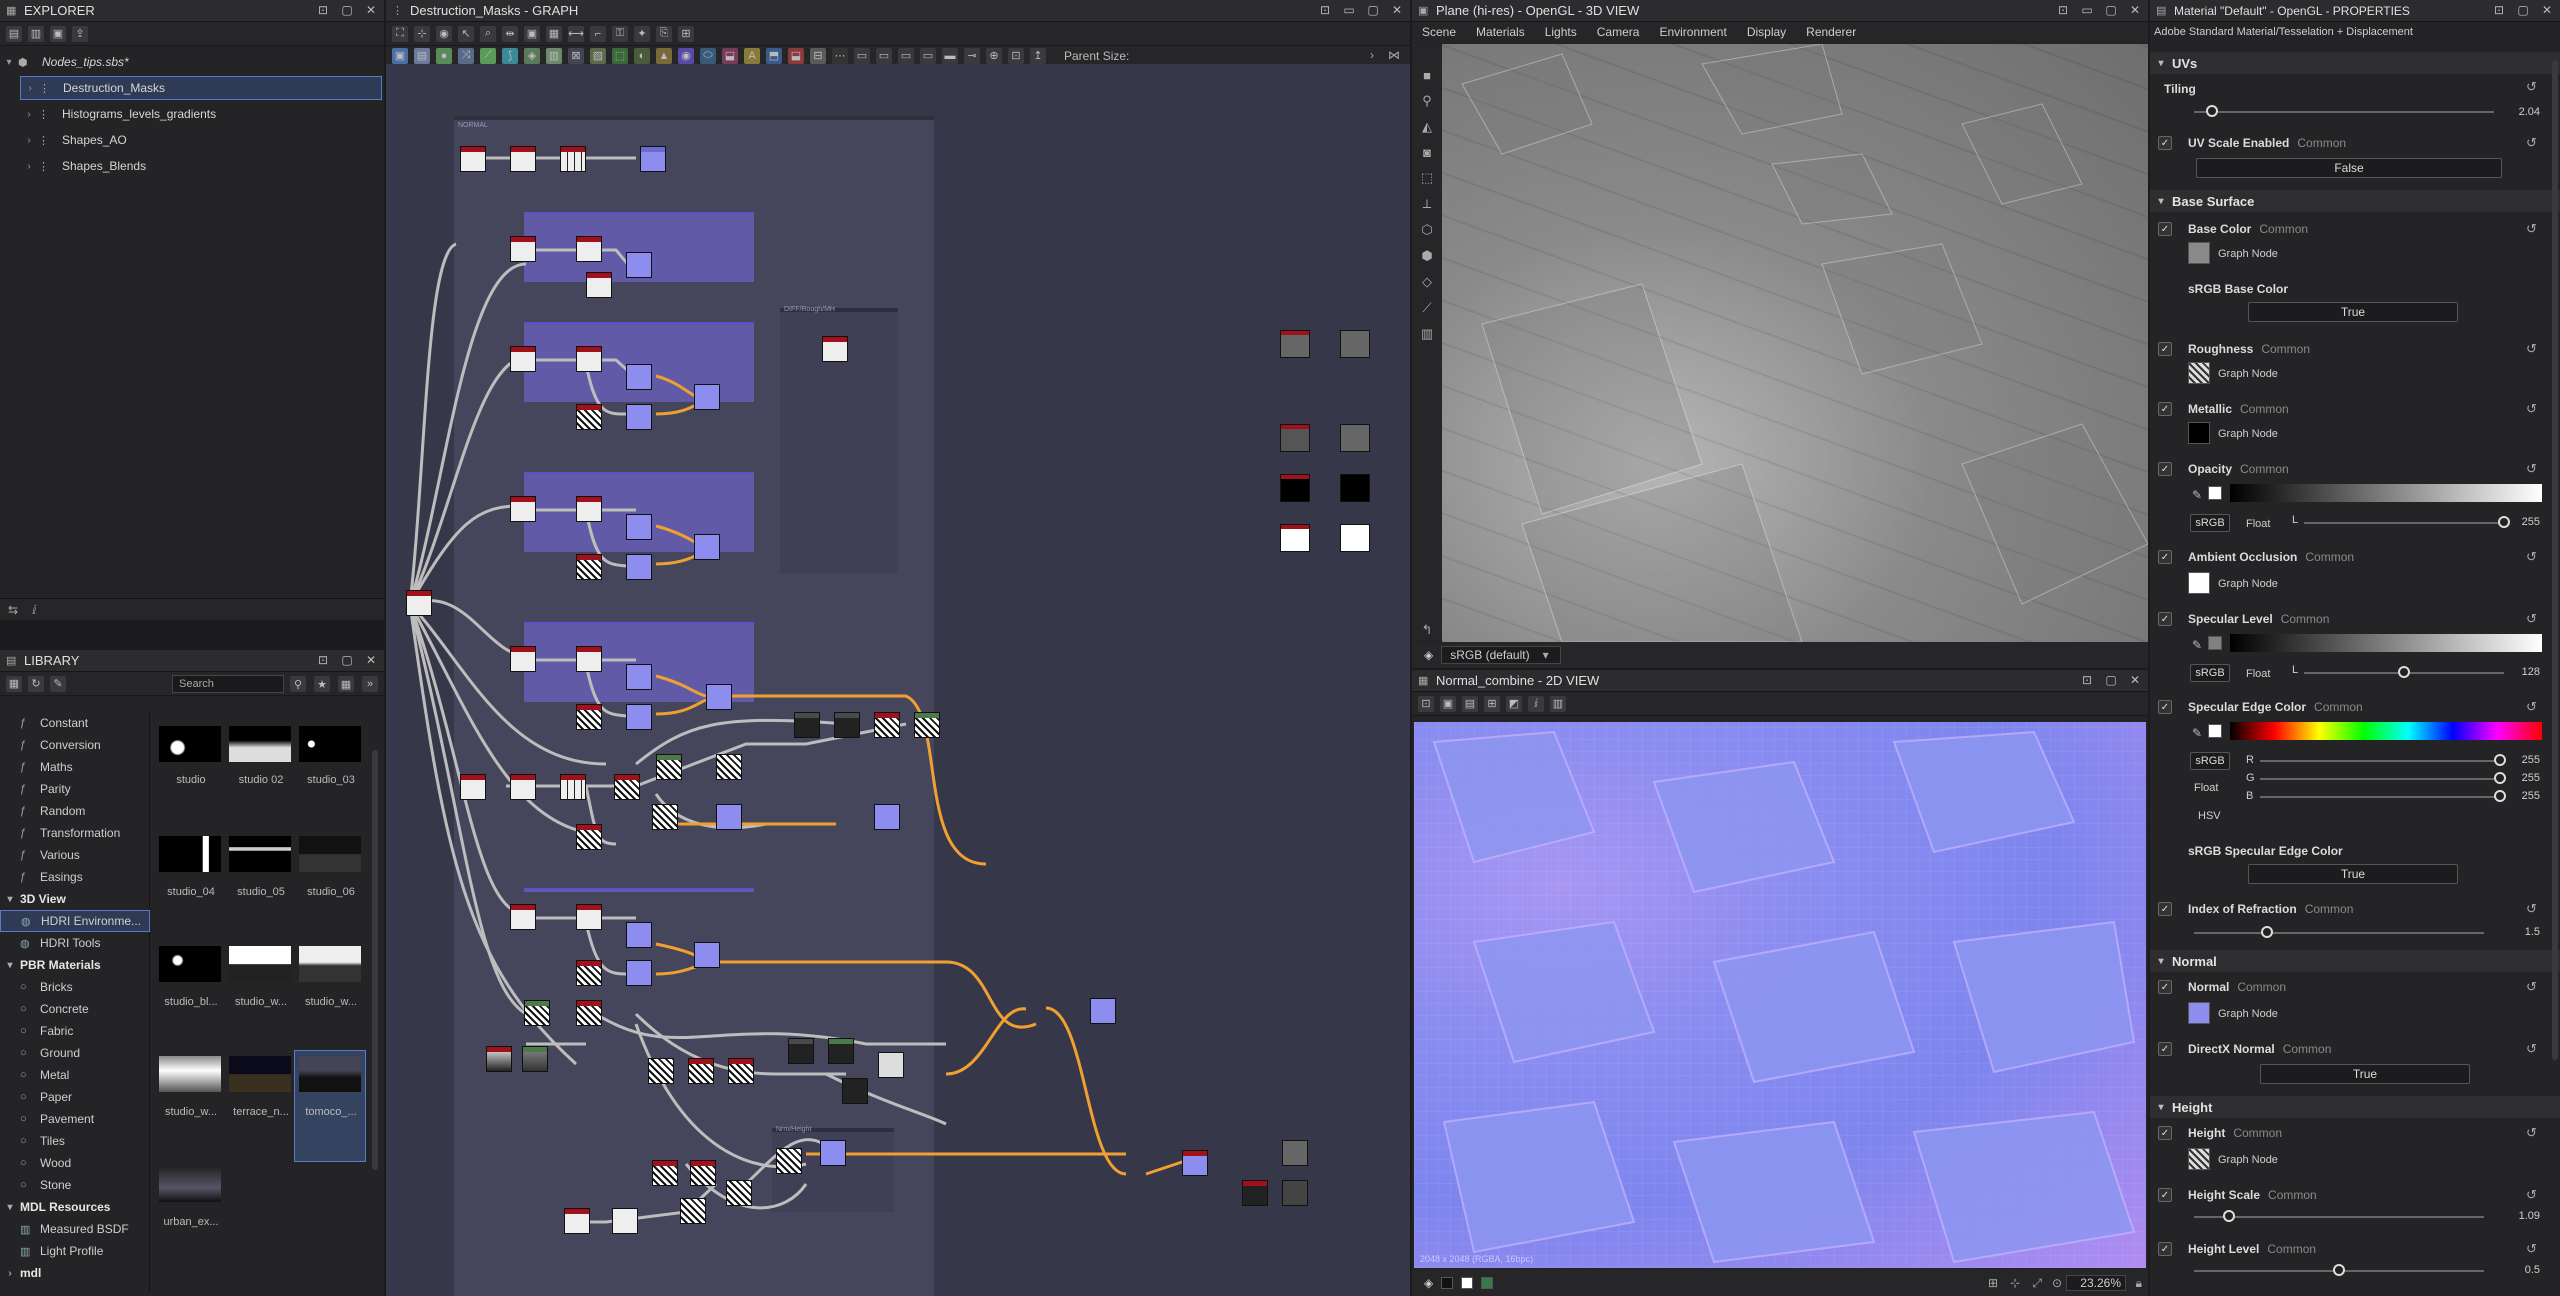 This screenshot has width=2560, height=1296. I want to click on atomic-passthrough-icon: ▭, so click(906, 55).